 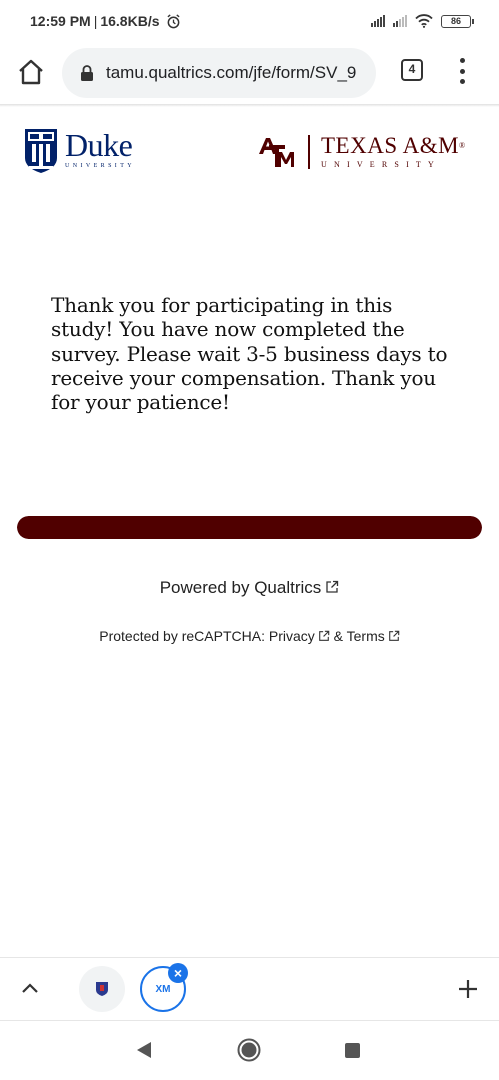 I want to click on lock-icon, so click(x=87, y=73).